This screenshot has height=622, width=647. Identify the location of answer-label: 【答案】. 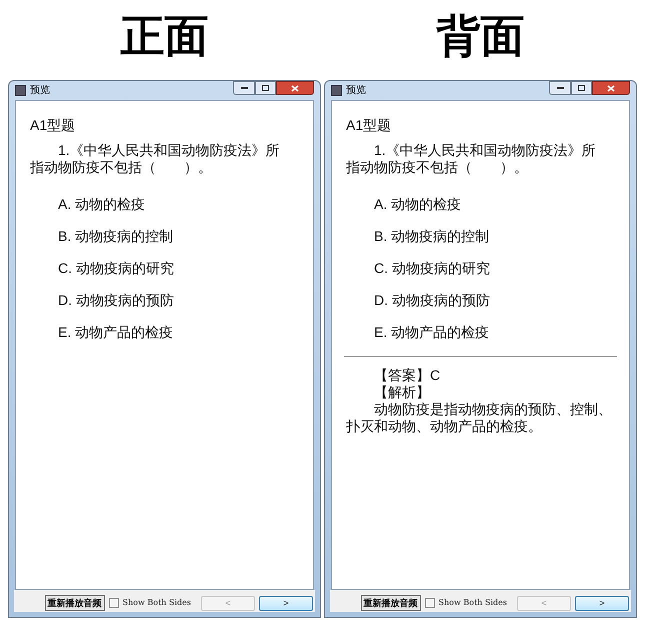
(402, 375).